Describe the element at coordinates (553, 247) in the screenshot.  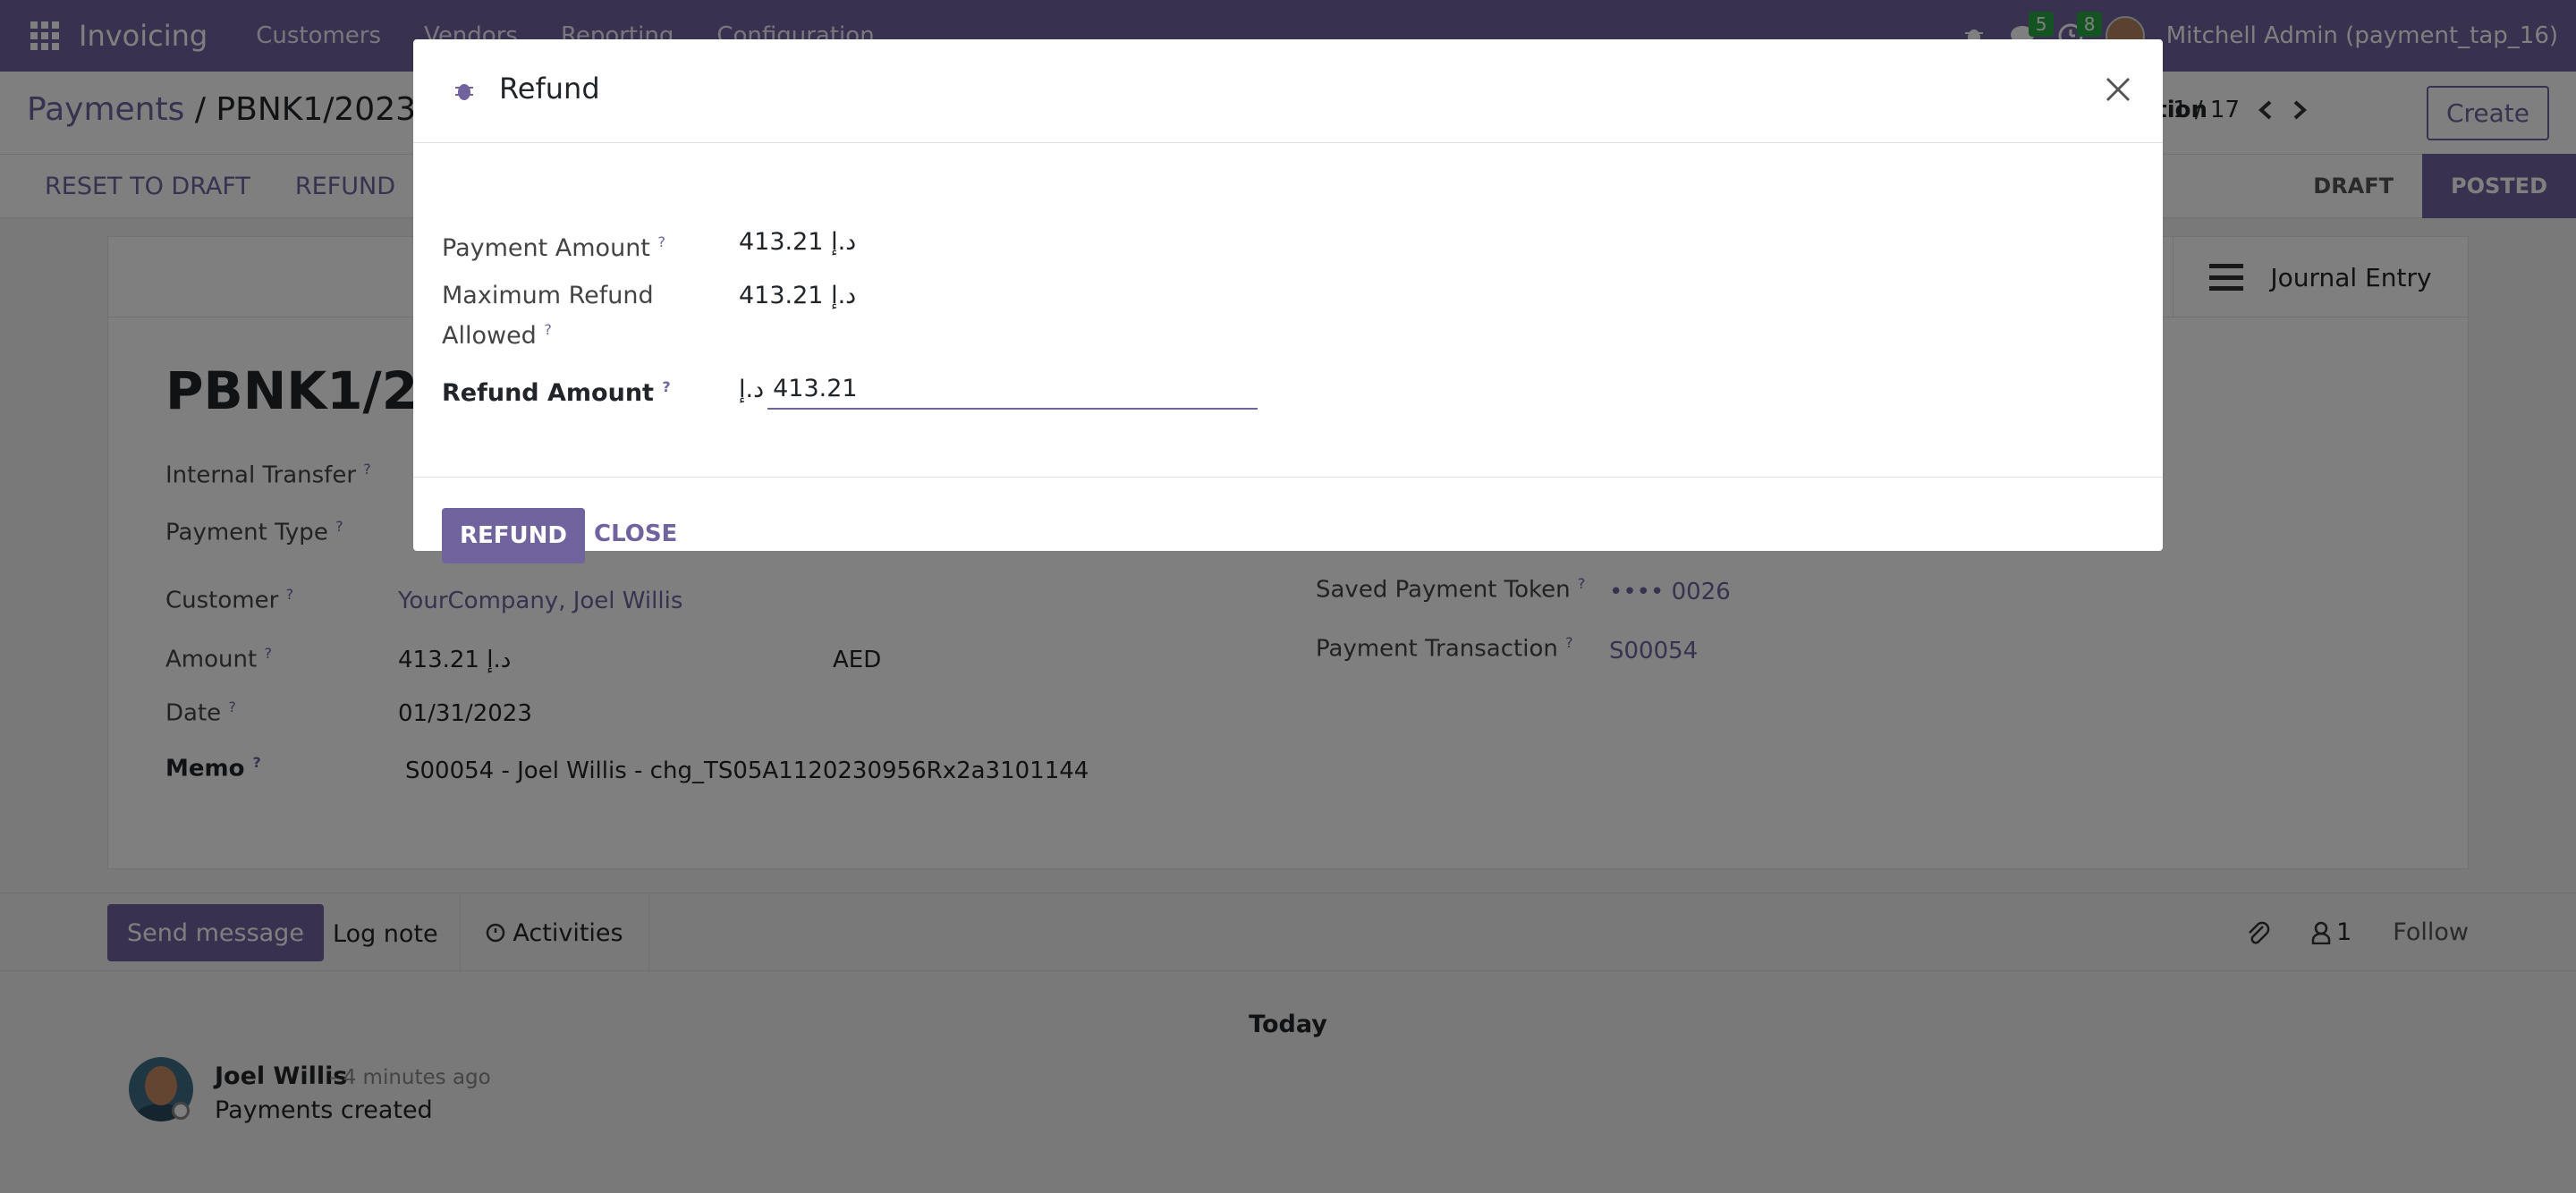
I see `payment-amount-label: Payment Amount ?` at that location.